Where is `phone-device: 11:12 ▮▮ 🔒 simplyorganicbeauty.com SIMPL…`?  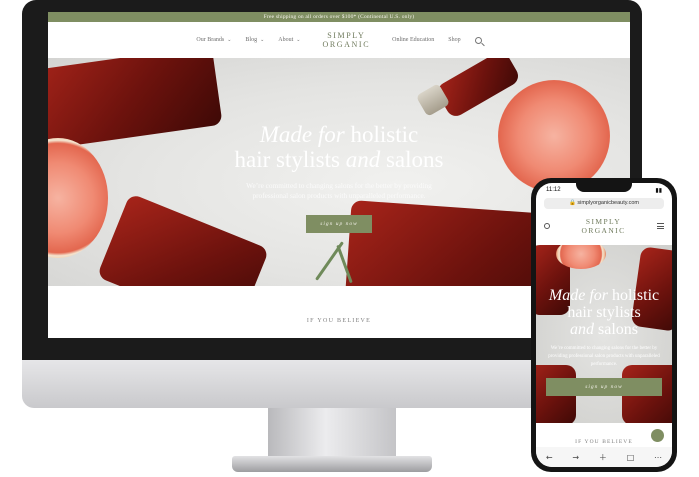
phone-device: 11:12 ▮▮ 🔒 simplyorganicbeauty.com SIMPL… is located at coordinates (604, 325).